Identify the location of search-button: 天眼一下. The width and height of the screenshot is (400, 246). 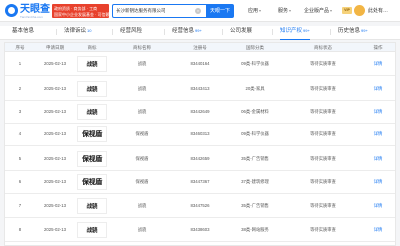
(220, 11).